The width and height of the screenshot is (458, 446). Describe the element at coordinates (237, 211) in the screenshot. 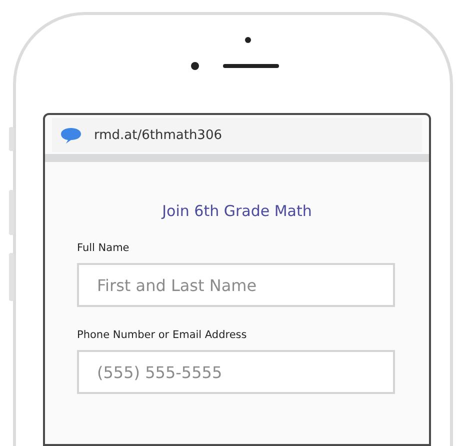

I see `form-title: Join 6th Grade Math` at that location.